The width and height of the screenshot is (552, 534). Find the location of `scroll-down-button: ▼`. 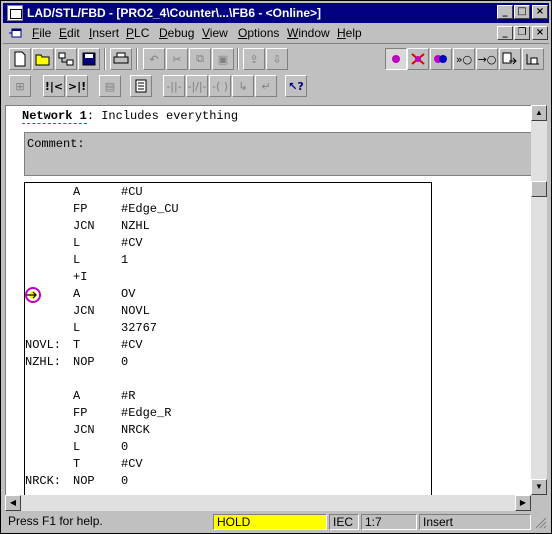

scroll-down-button: ▼ is located at coordinates (539, 487).